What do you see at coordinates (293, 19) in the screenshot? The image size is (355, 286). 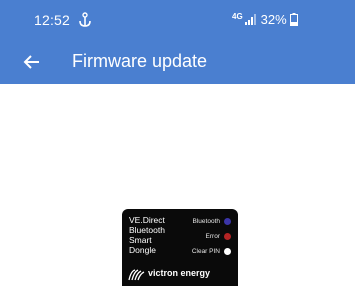 I see `battery-icon` at bounding box center [293, 19].